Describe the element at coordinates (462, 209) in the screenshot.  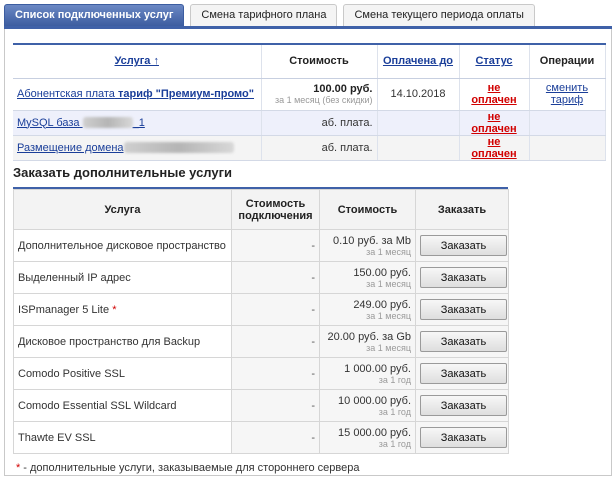
I see `order-header-order: Заказать` at that location.